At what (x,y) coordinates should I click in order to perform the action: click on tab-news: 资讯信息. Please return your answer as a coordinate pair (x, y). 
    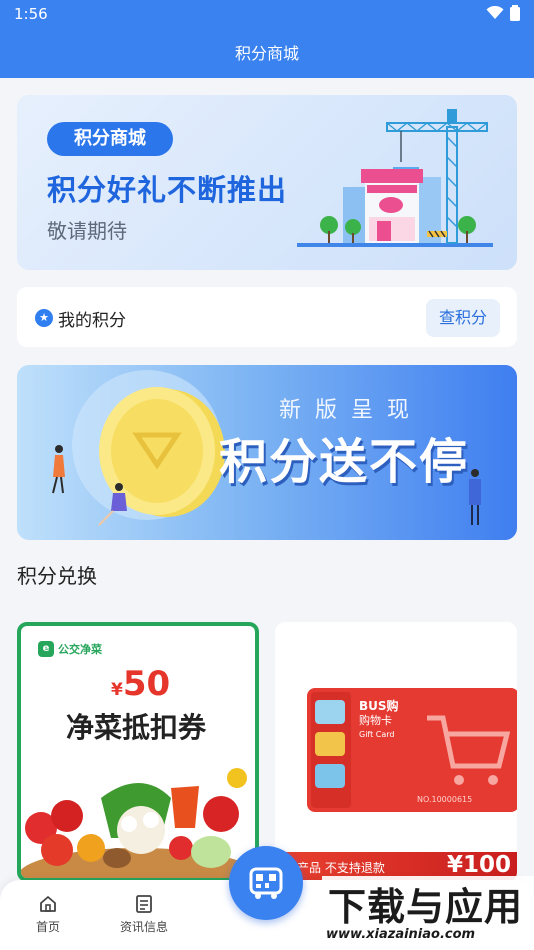
    Looking at the image, I should click on (144, 914).